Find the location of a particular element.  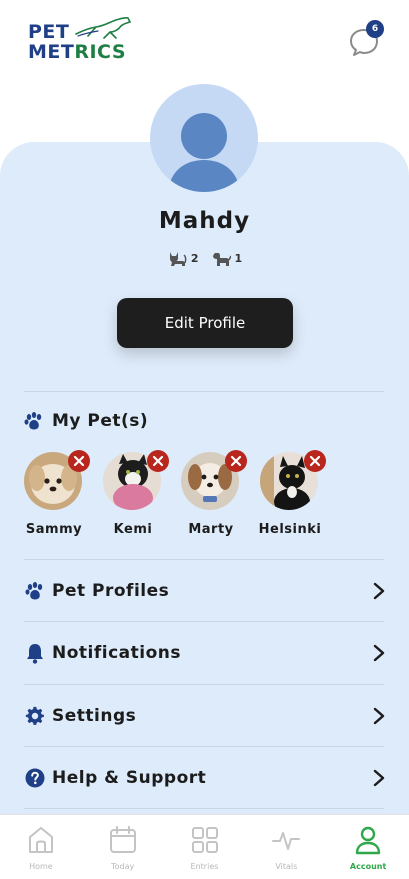

pet-name: Sammy is located at coordinates (54, 529).